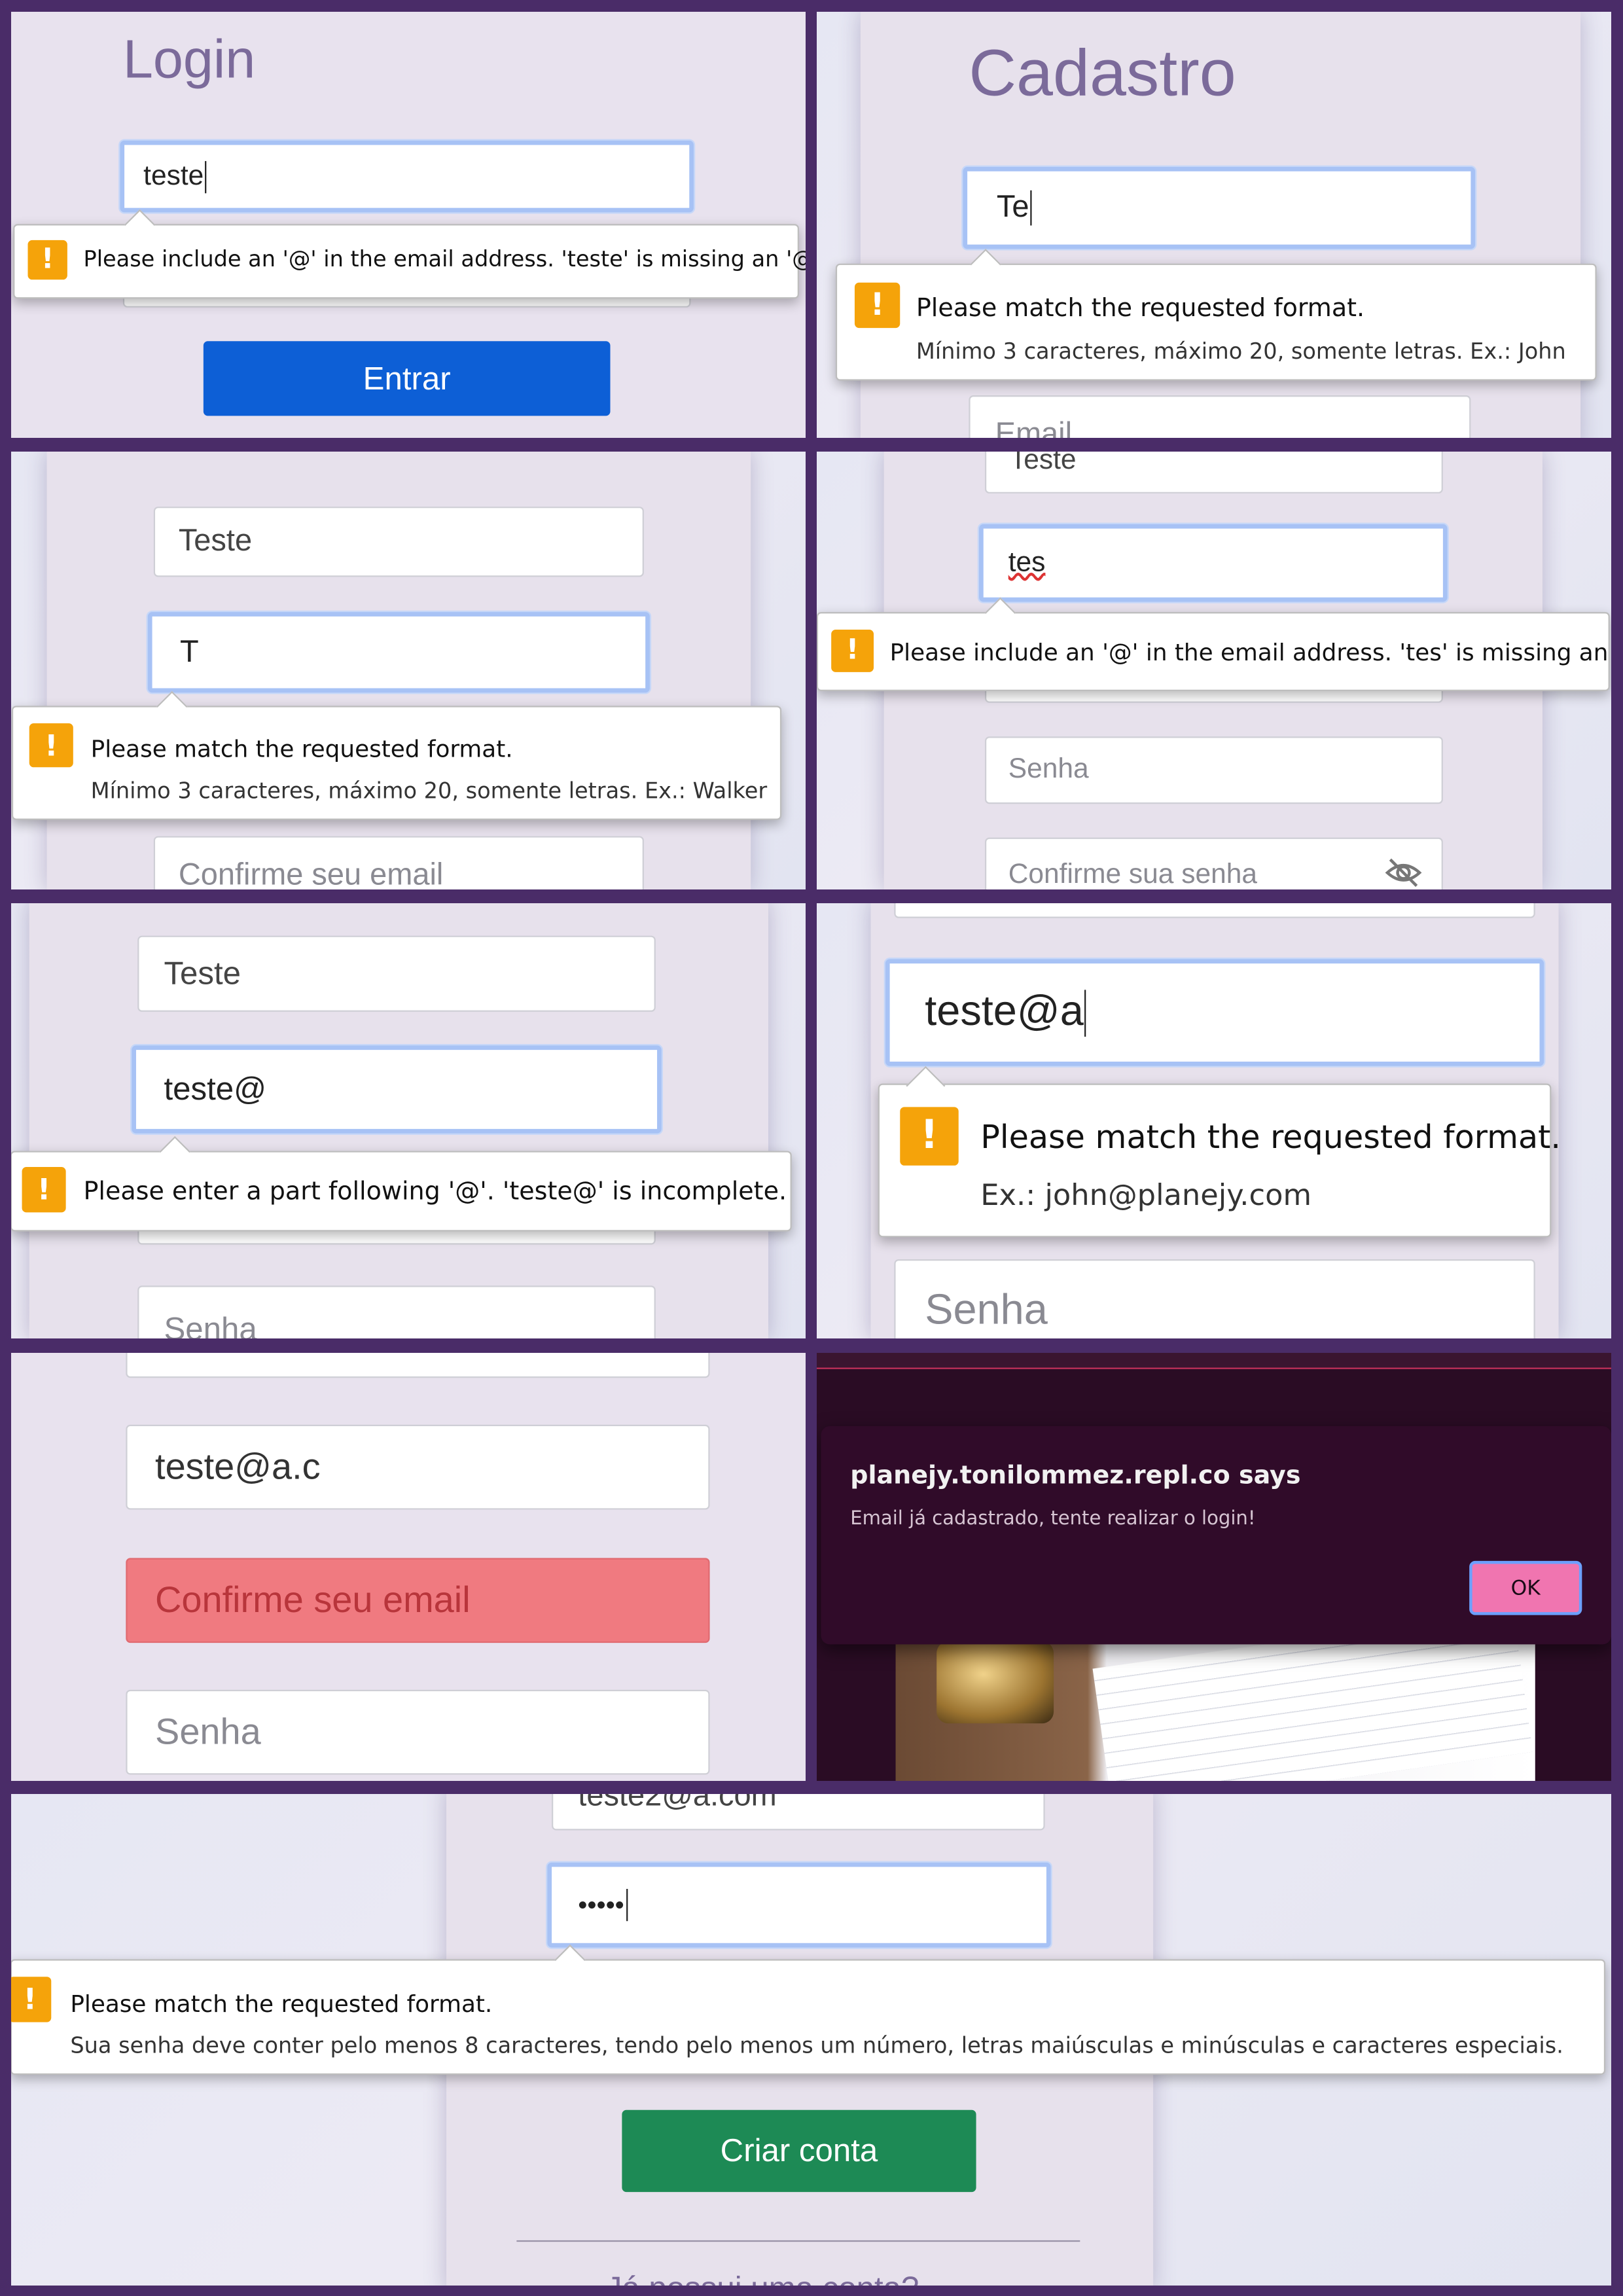  Describe the element at coordinates (174, 175) in the screenshot. I see `email-value: teste` at that location.